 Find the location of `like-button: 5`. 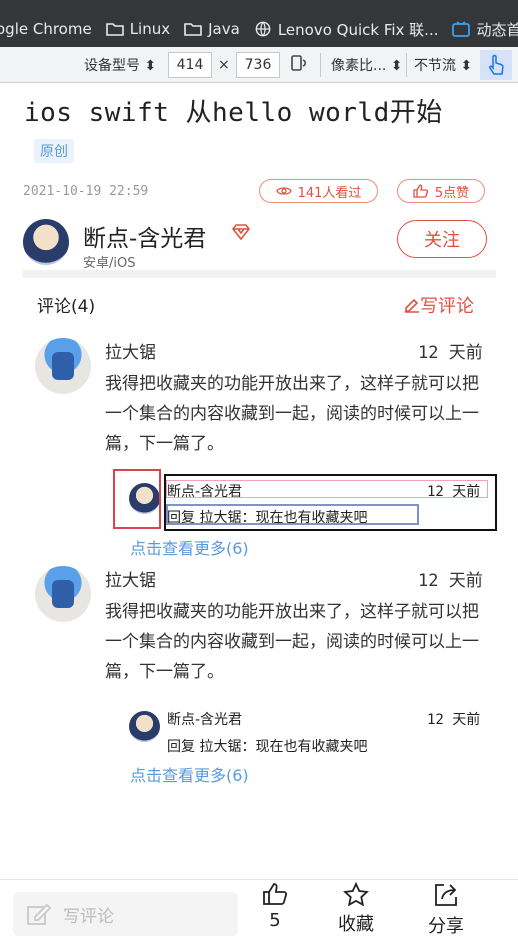

like-button: 5 is located at coordinates (275, 906).